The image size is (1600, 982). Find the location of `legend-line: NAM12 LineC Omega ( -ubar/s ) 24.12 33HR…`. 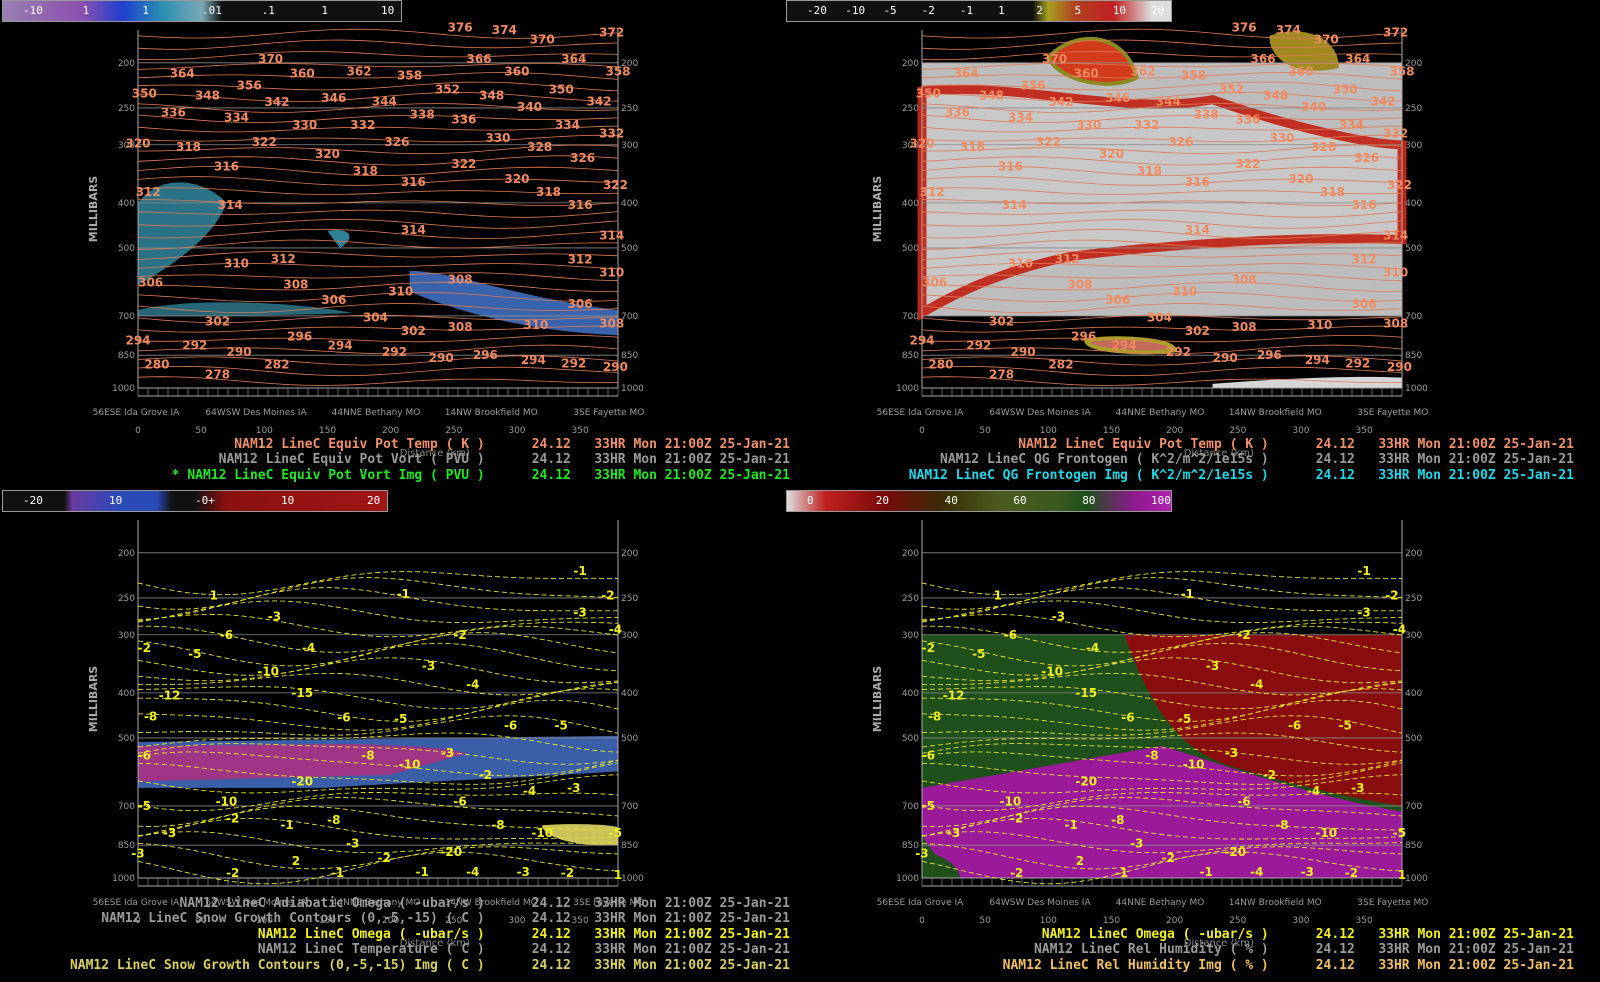

legend-line: NAM12 LineC Omega ( -ubar/s ) 24.12 33HR… is located at coordinates (523, 934).